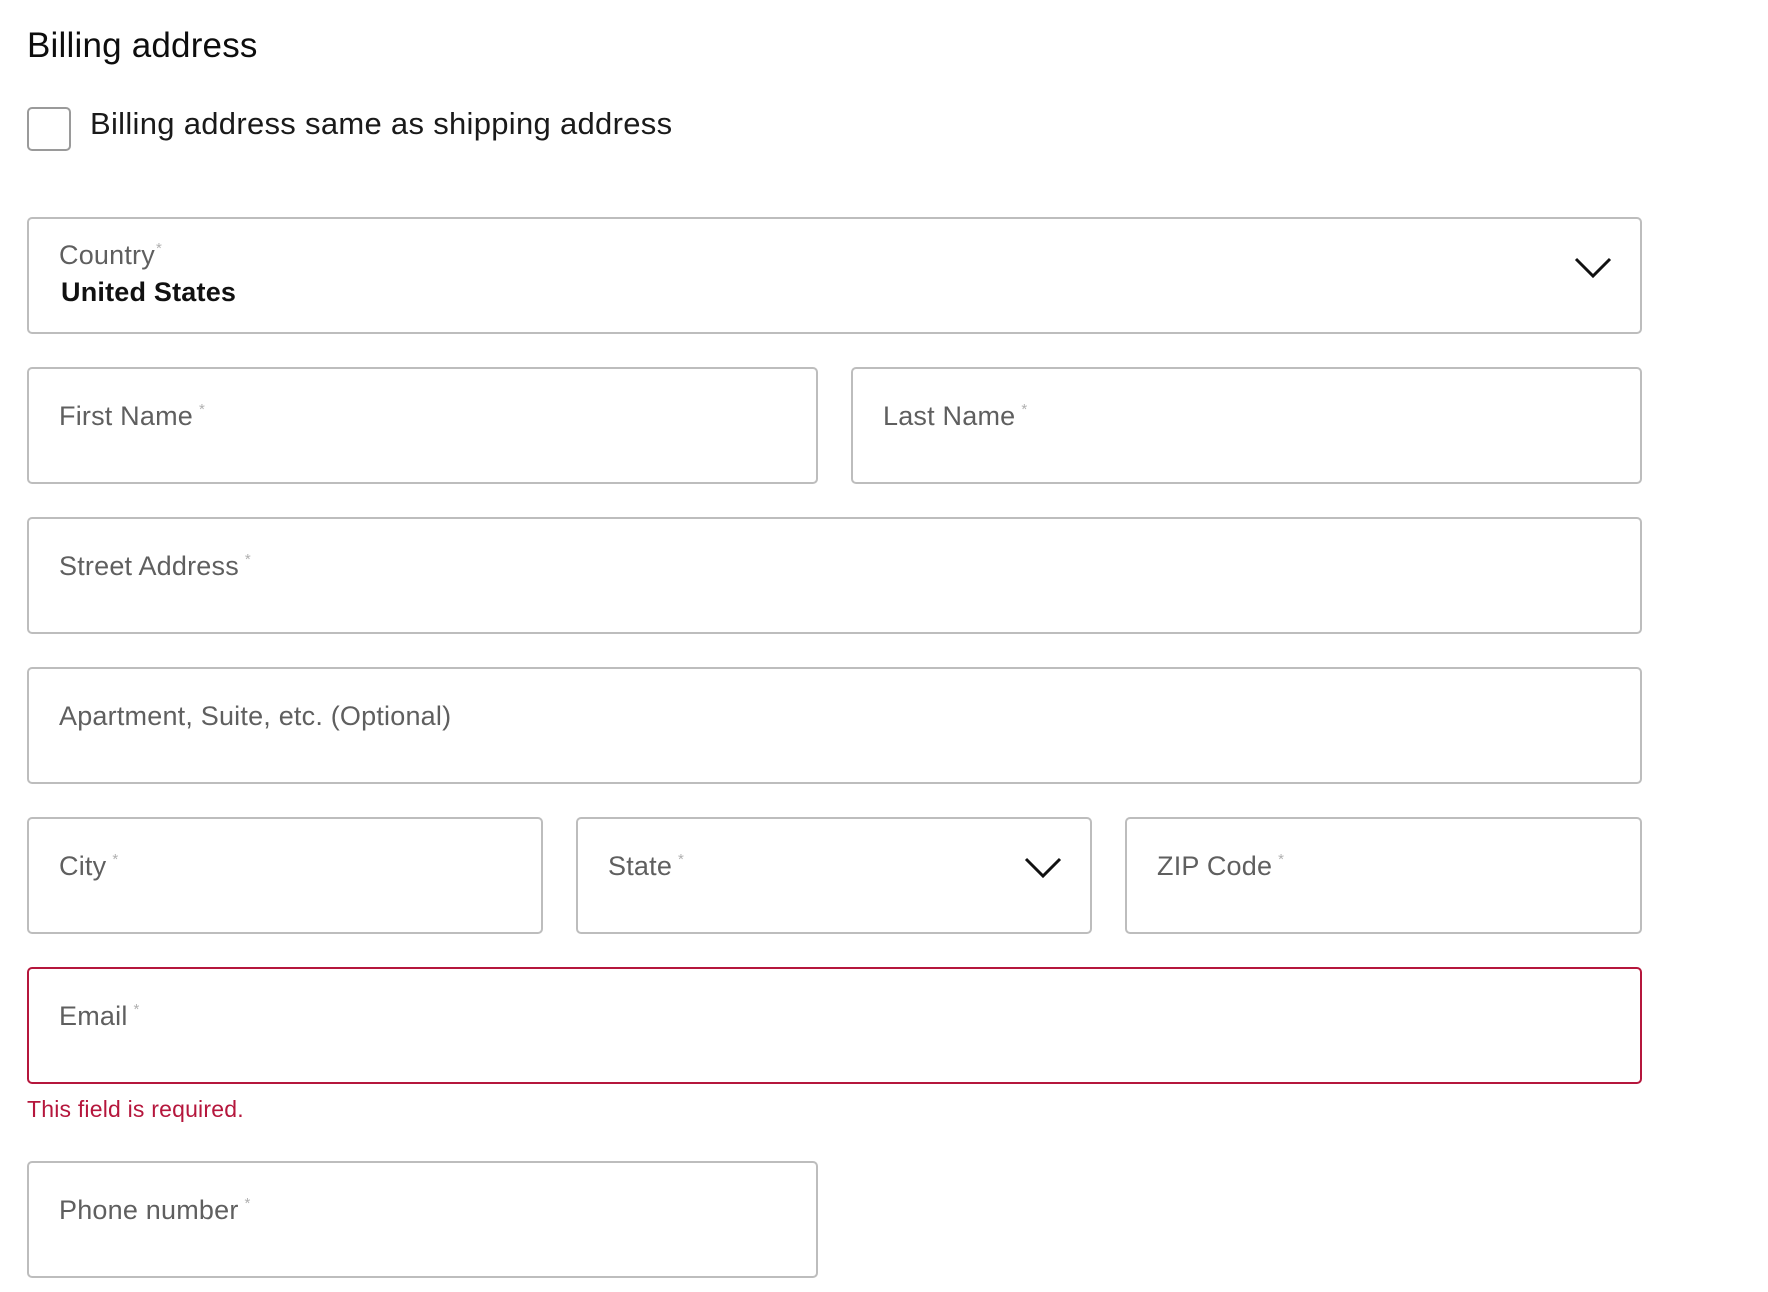 This screenshot has width=1768, height=1292. What do you see at coordinates (110, 255) in the screenshot?
I see `country-label: Country*` at bounding box center [110, 255].